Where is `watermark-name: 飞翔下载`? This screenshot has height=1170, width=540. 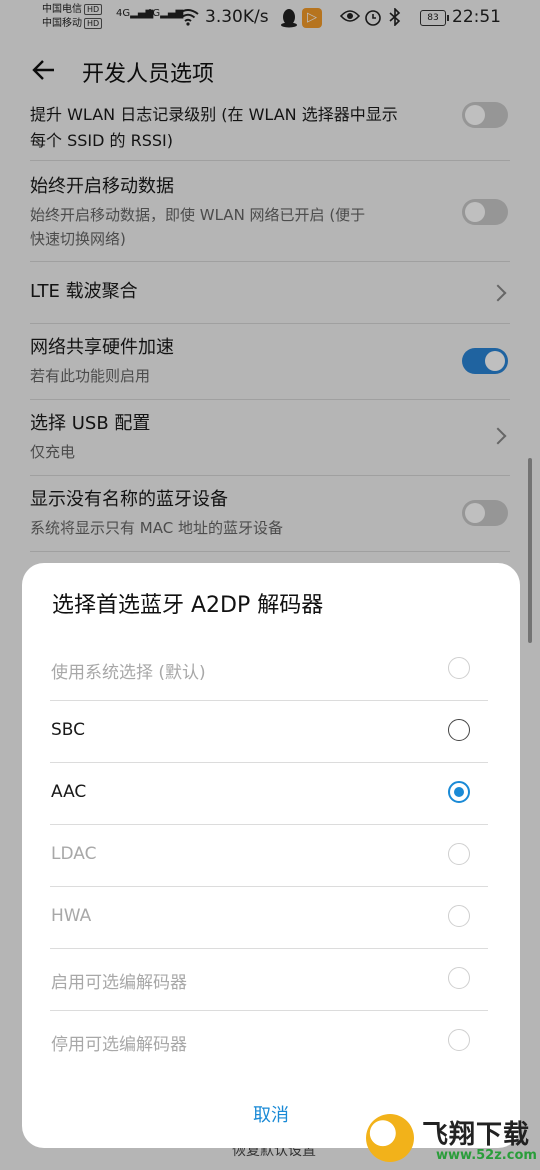
watermark-name: 飞翔下载 is located at coordinates (476, 1135).